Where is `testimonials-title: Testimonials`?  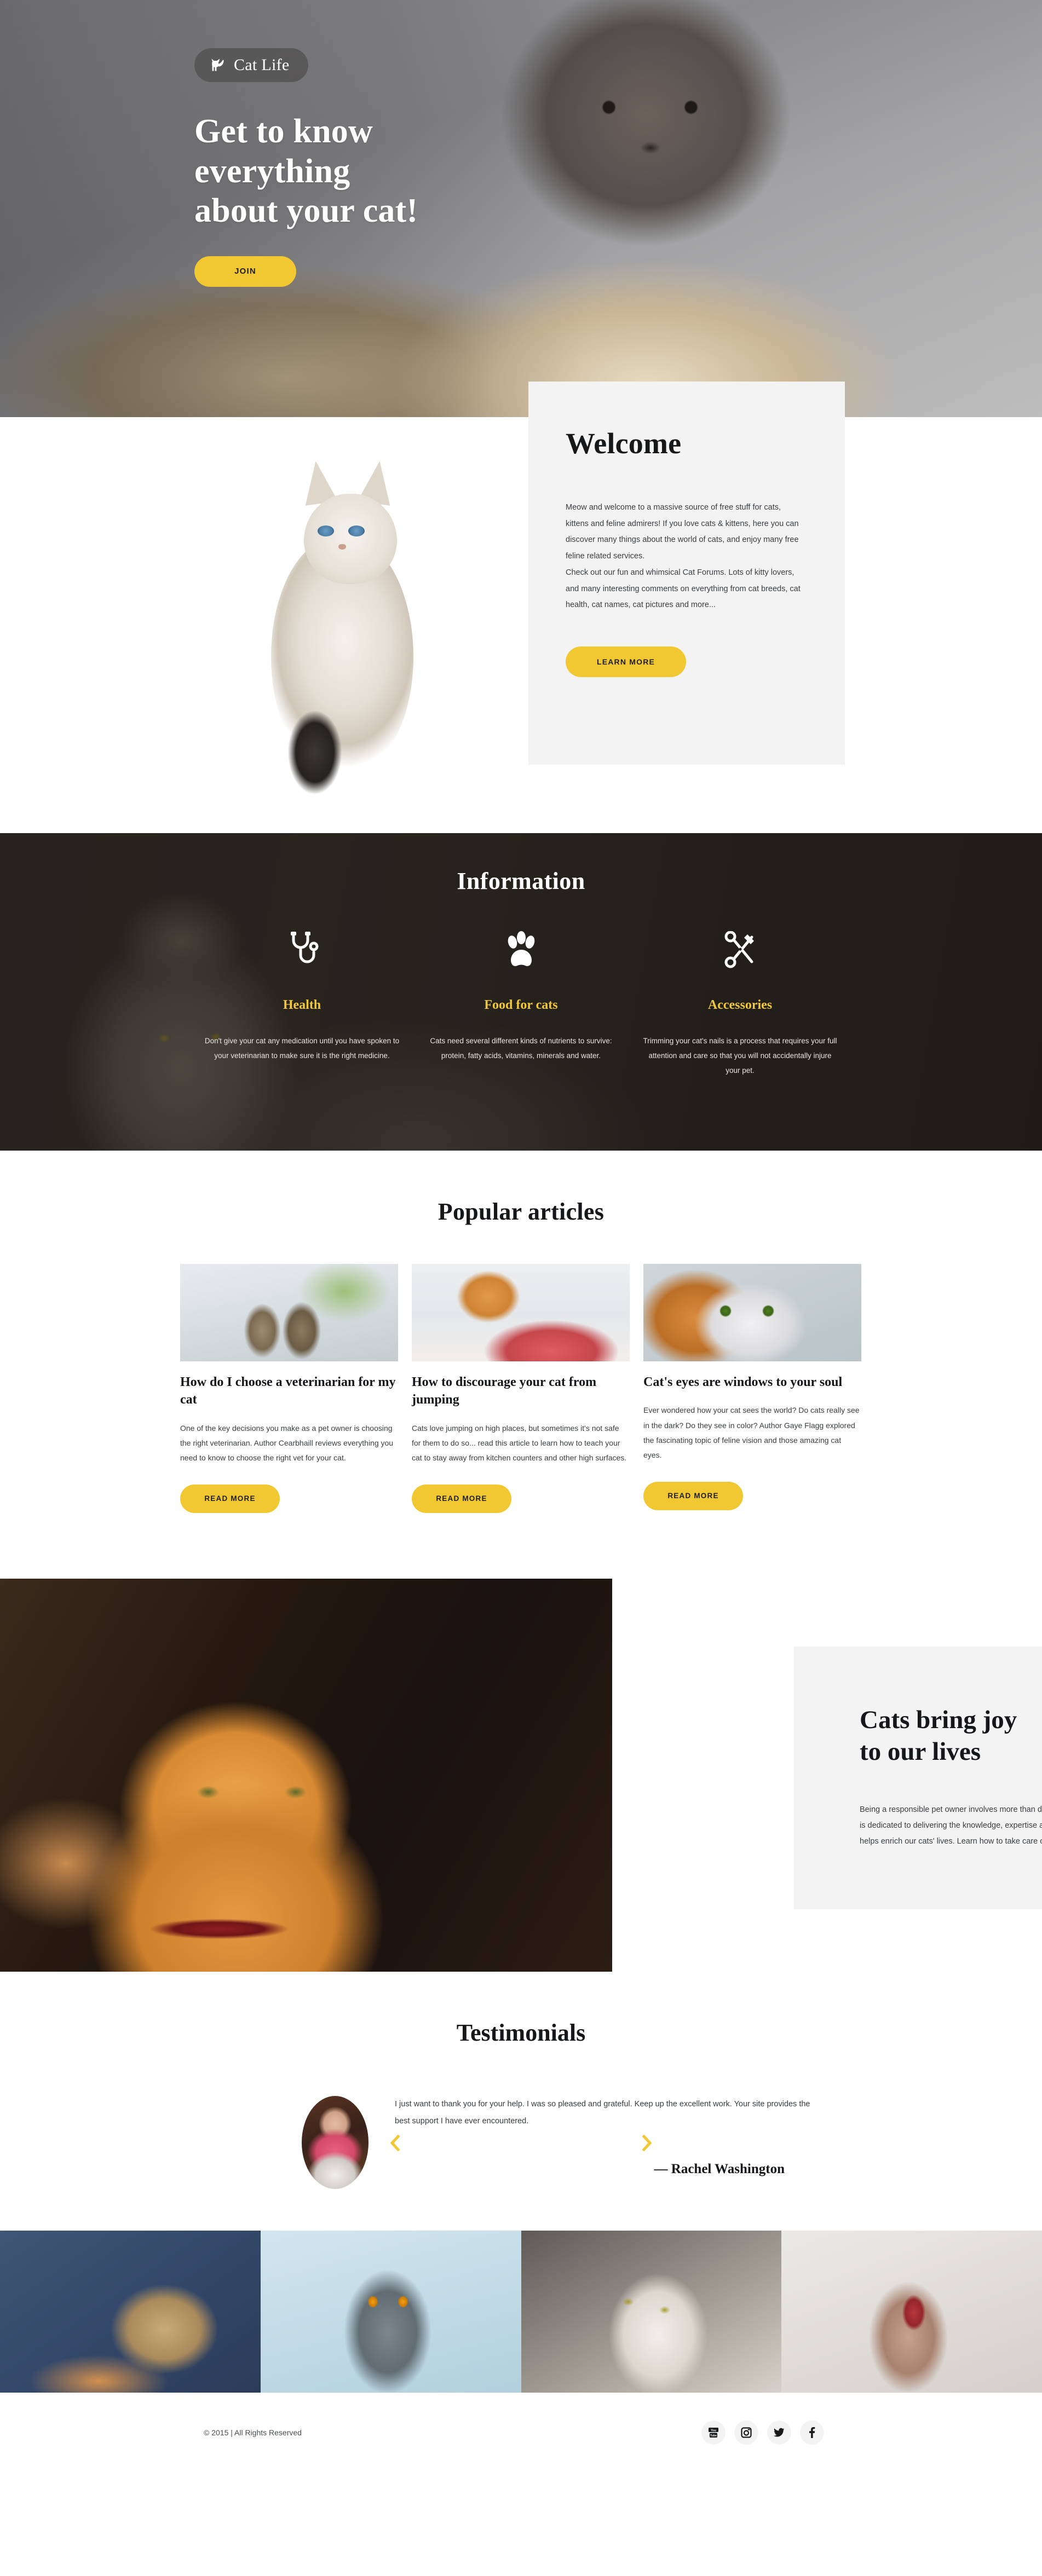
testimonials-title: Testimonials is located at coordinates (521, 2033).